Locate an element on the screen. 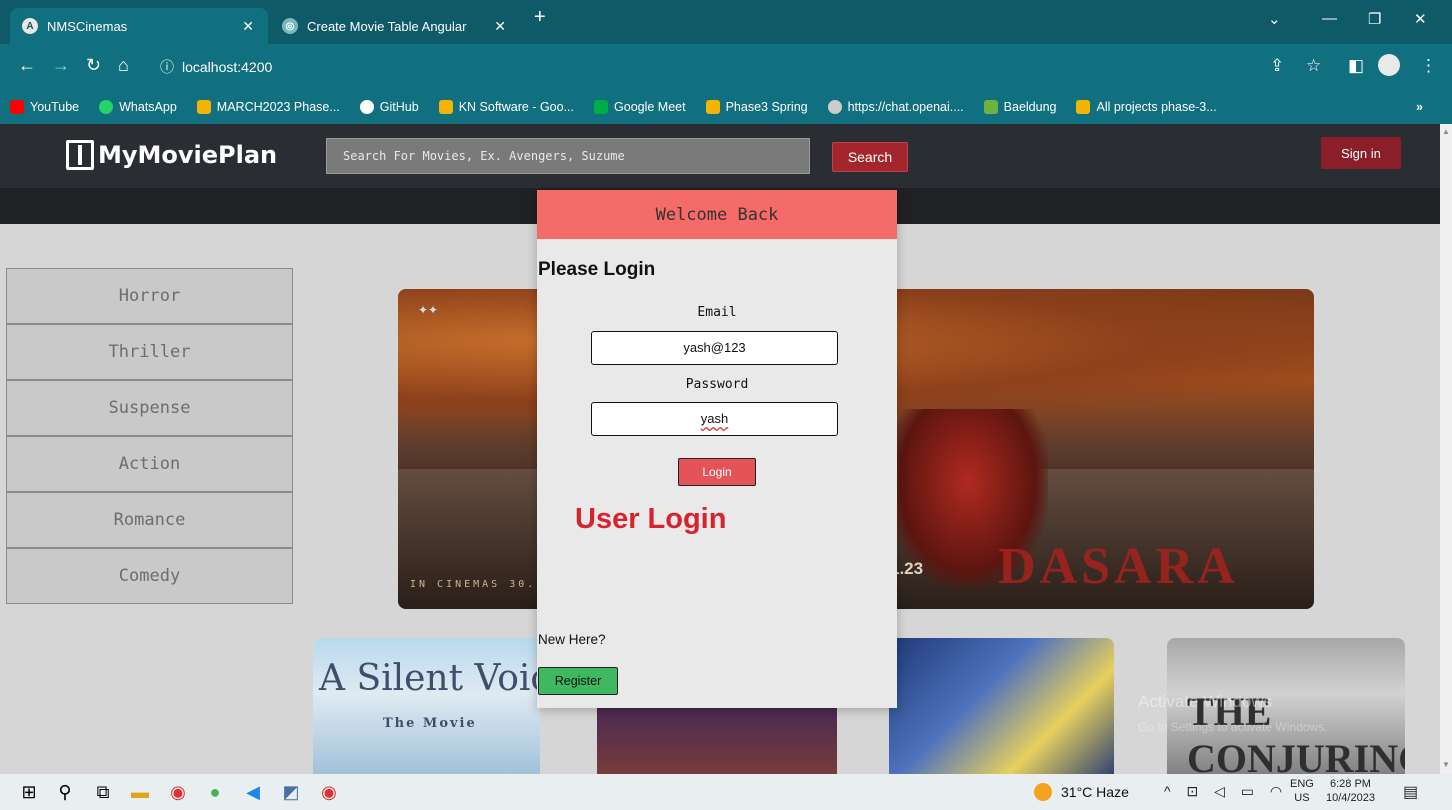 This screenshot has width=1452, height=810. profile-avatar is located at coordinates (1389, 65).